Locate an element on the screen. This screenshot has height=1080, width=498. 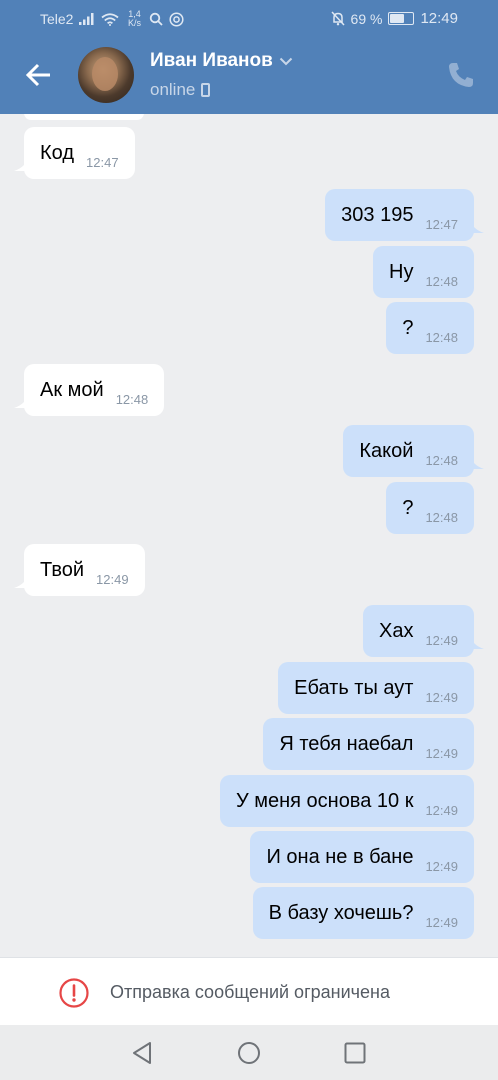
outgoing-message: Ну 12:48 is located at coordinates (423, 272).